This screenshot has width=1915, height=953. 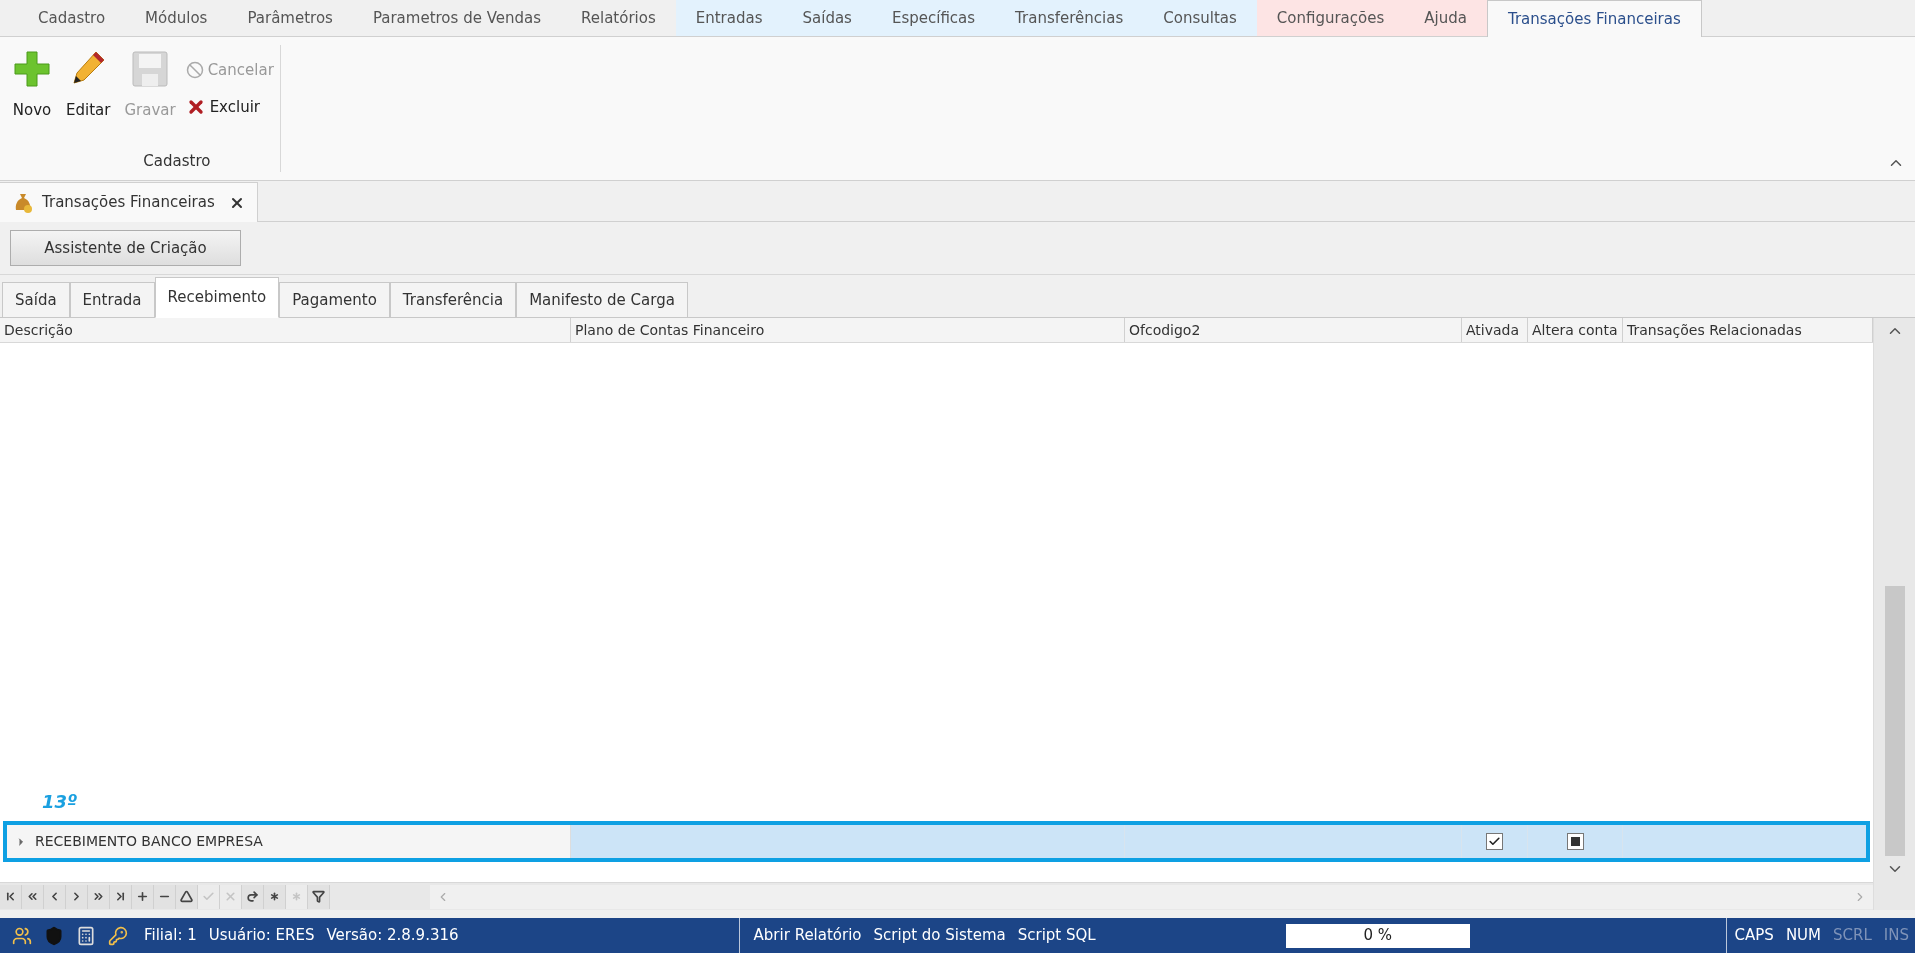 I want to click on status-link: Script do Sistema, so click(x=939, y=935).